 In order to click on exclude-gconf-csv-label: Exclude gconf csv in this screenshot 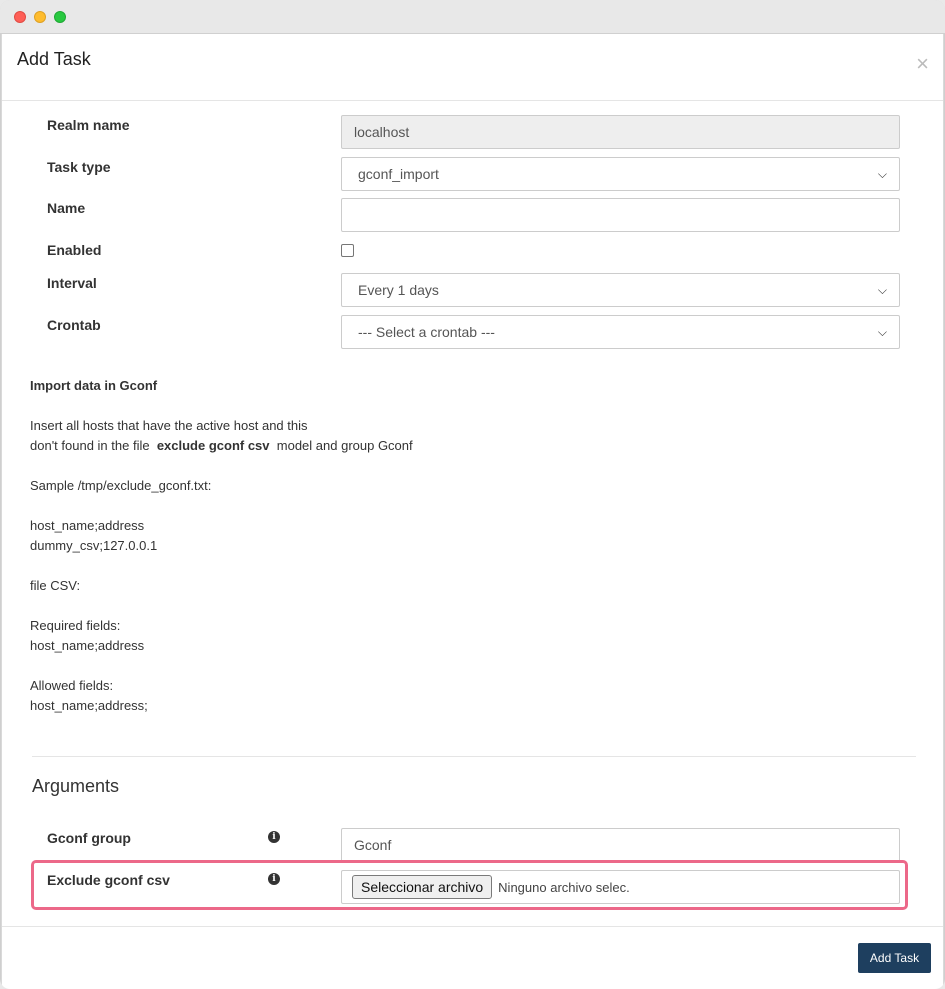, I will do `click(108, 880)`.